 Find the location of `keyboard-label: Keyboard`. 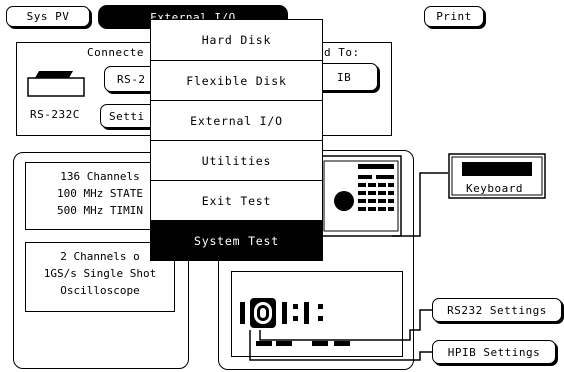

keyboard-label: Keyboard is located at coordinates (494, 188).